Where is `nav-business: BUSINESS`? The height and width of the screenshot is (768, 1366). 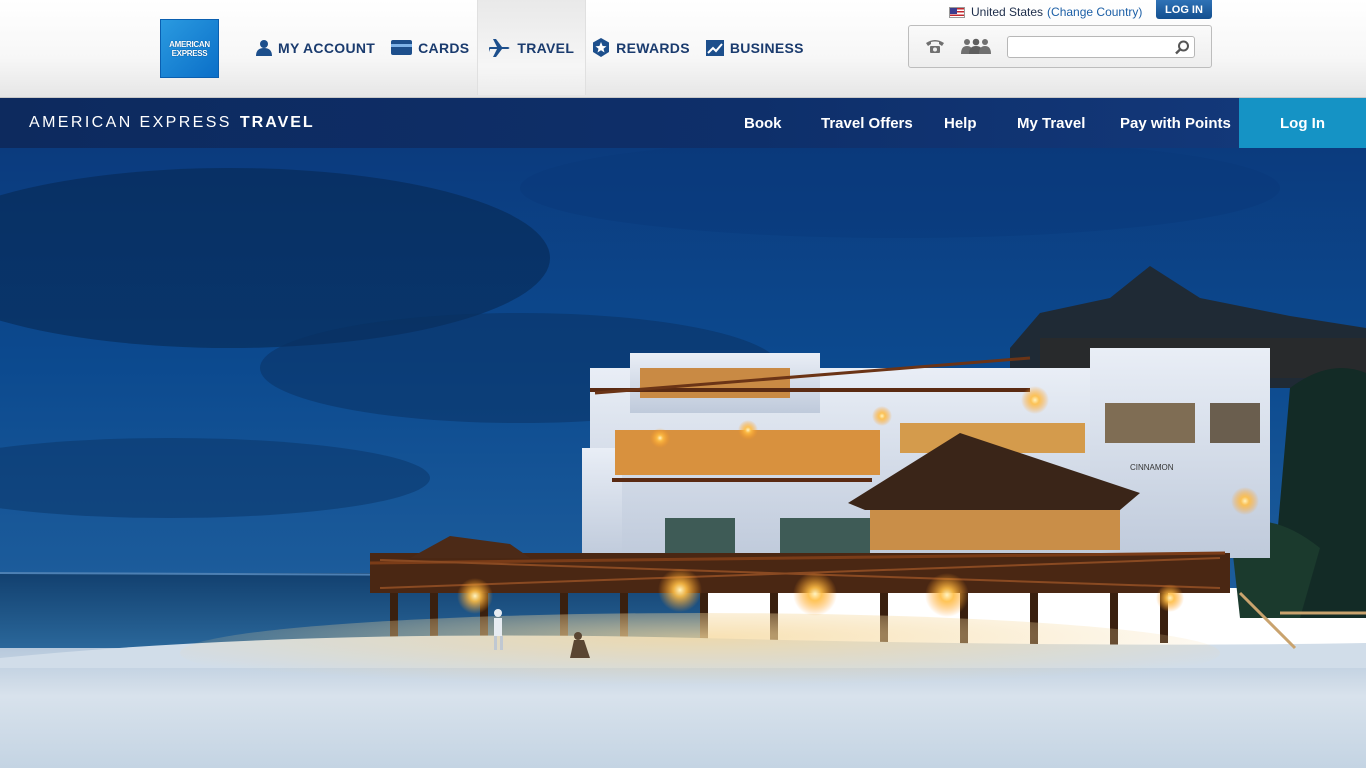
nav-business: BUSINESS is located at coordinates (755, 47).